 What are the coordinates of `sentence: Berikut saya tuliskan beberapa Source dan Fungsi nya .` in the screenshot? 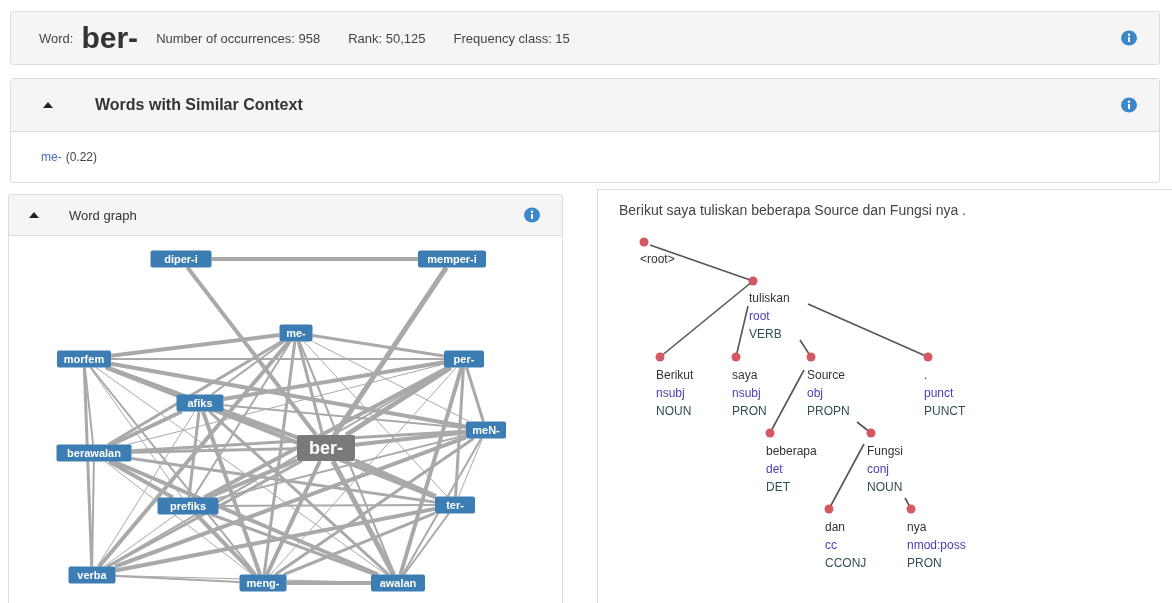 It's located at (793, 210).